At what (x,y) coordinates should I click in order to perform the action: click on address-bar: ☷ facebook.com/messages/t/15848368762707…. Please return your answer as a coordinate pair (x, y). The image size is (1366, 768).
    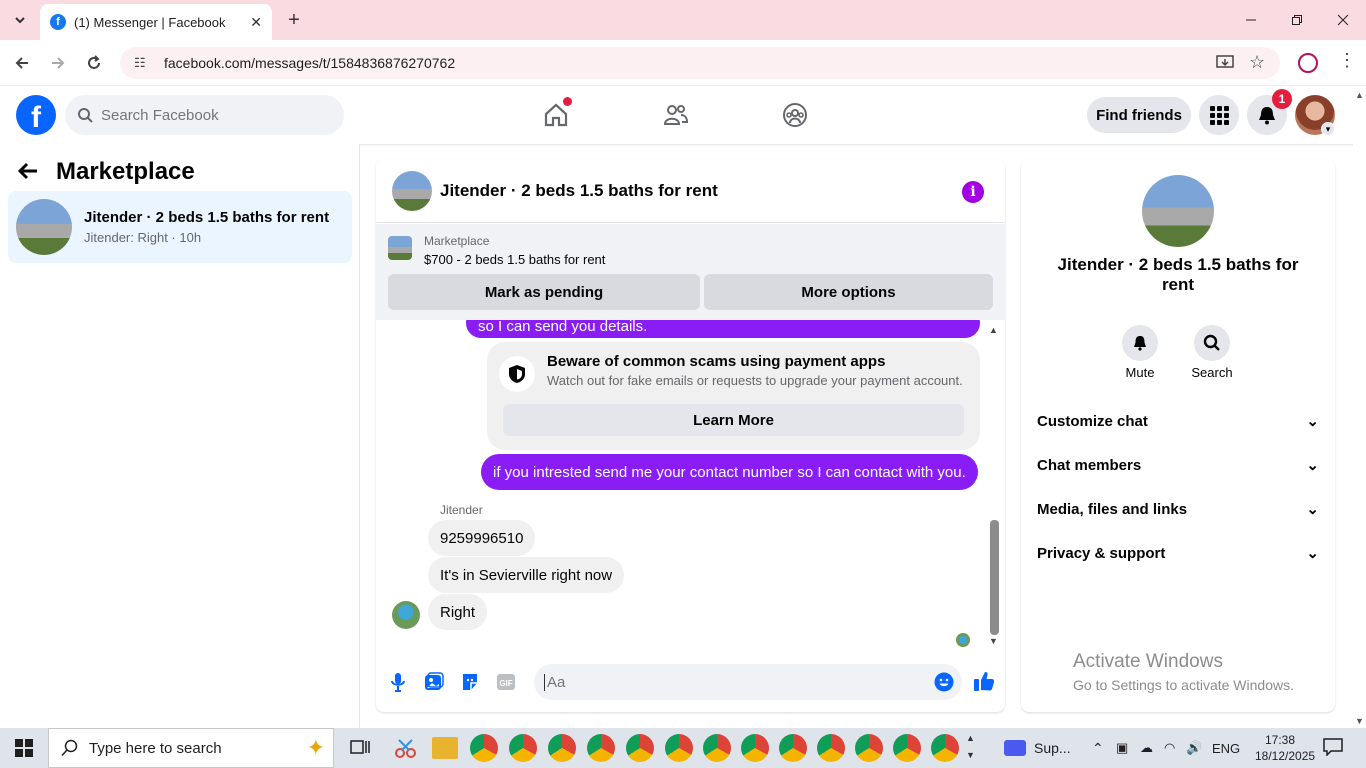
    Looking at the image, I should click on (700, 63).